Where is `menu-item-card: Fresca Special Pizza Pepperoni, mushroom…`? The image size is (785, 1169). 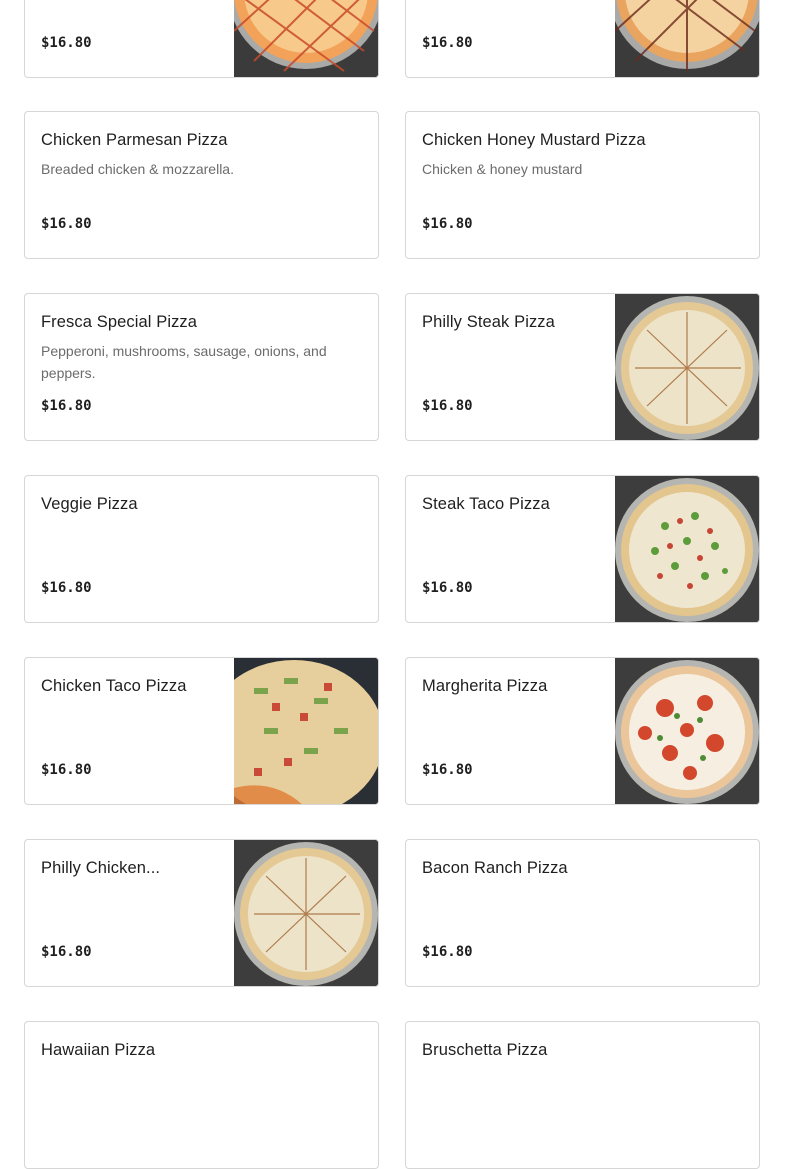
menu-item-card: Fresca Special Pizza Pepperoni, mushroom… is located at coordinates (201, 367).